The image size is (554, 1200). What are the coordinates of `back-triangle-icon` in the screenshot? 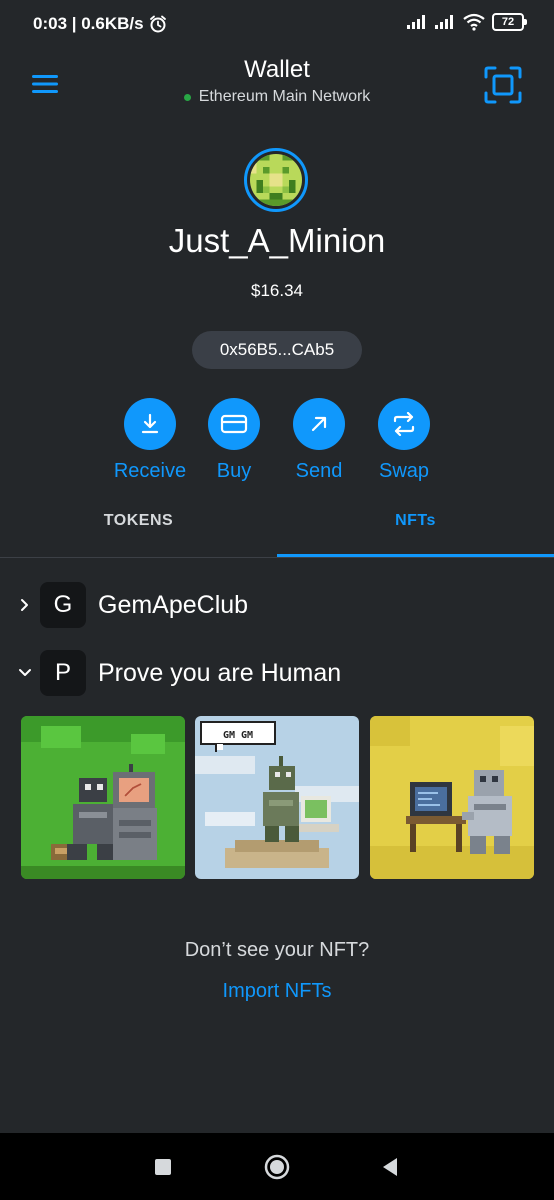 It's located at (391, 1167).